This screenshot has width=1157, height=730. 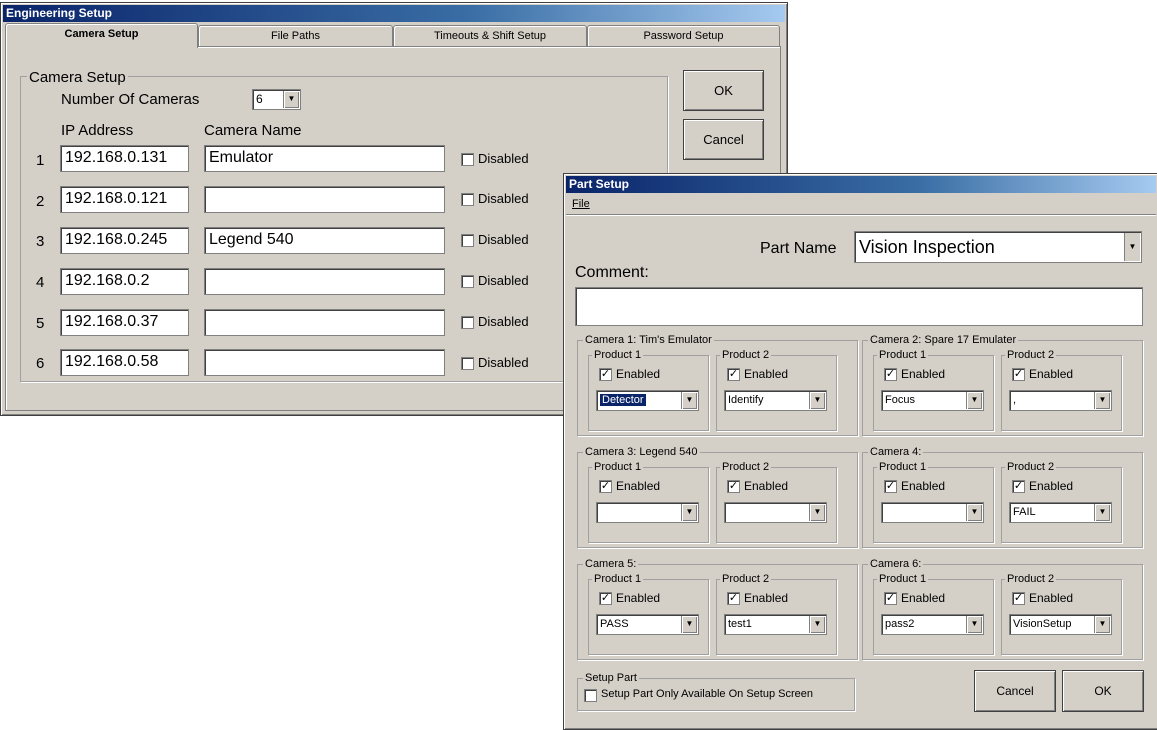 What do you see at coordinates (932, 400) in the screenshot?
I see `product-1-select: Focus ▼` at bounding box center [932, 400].